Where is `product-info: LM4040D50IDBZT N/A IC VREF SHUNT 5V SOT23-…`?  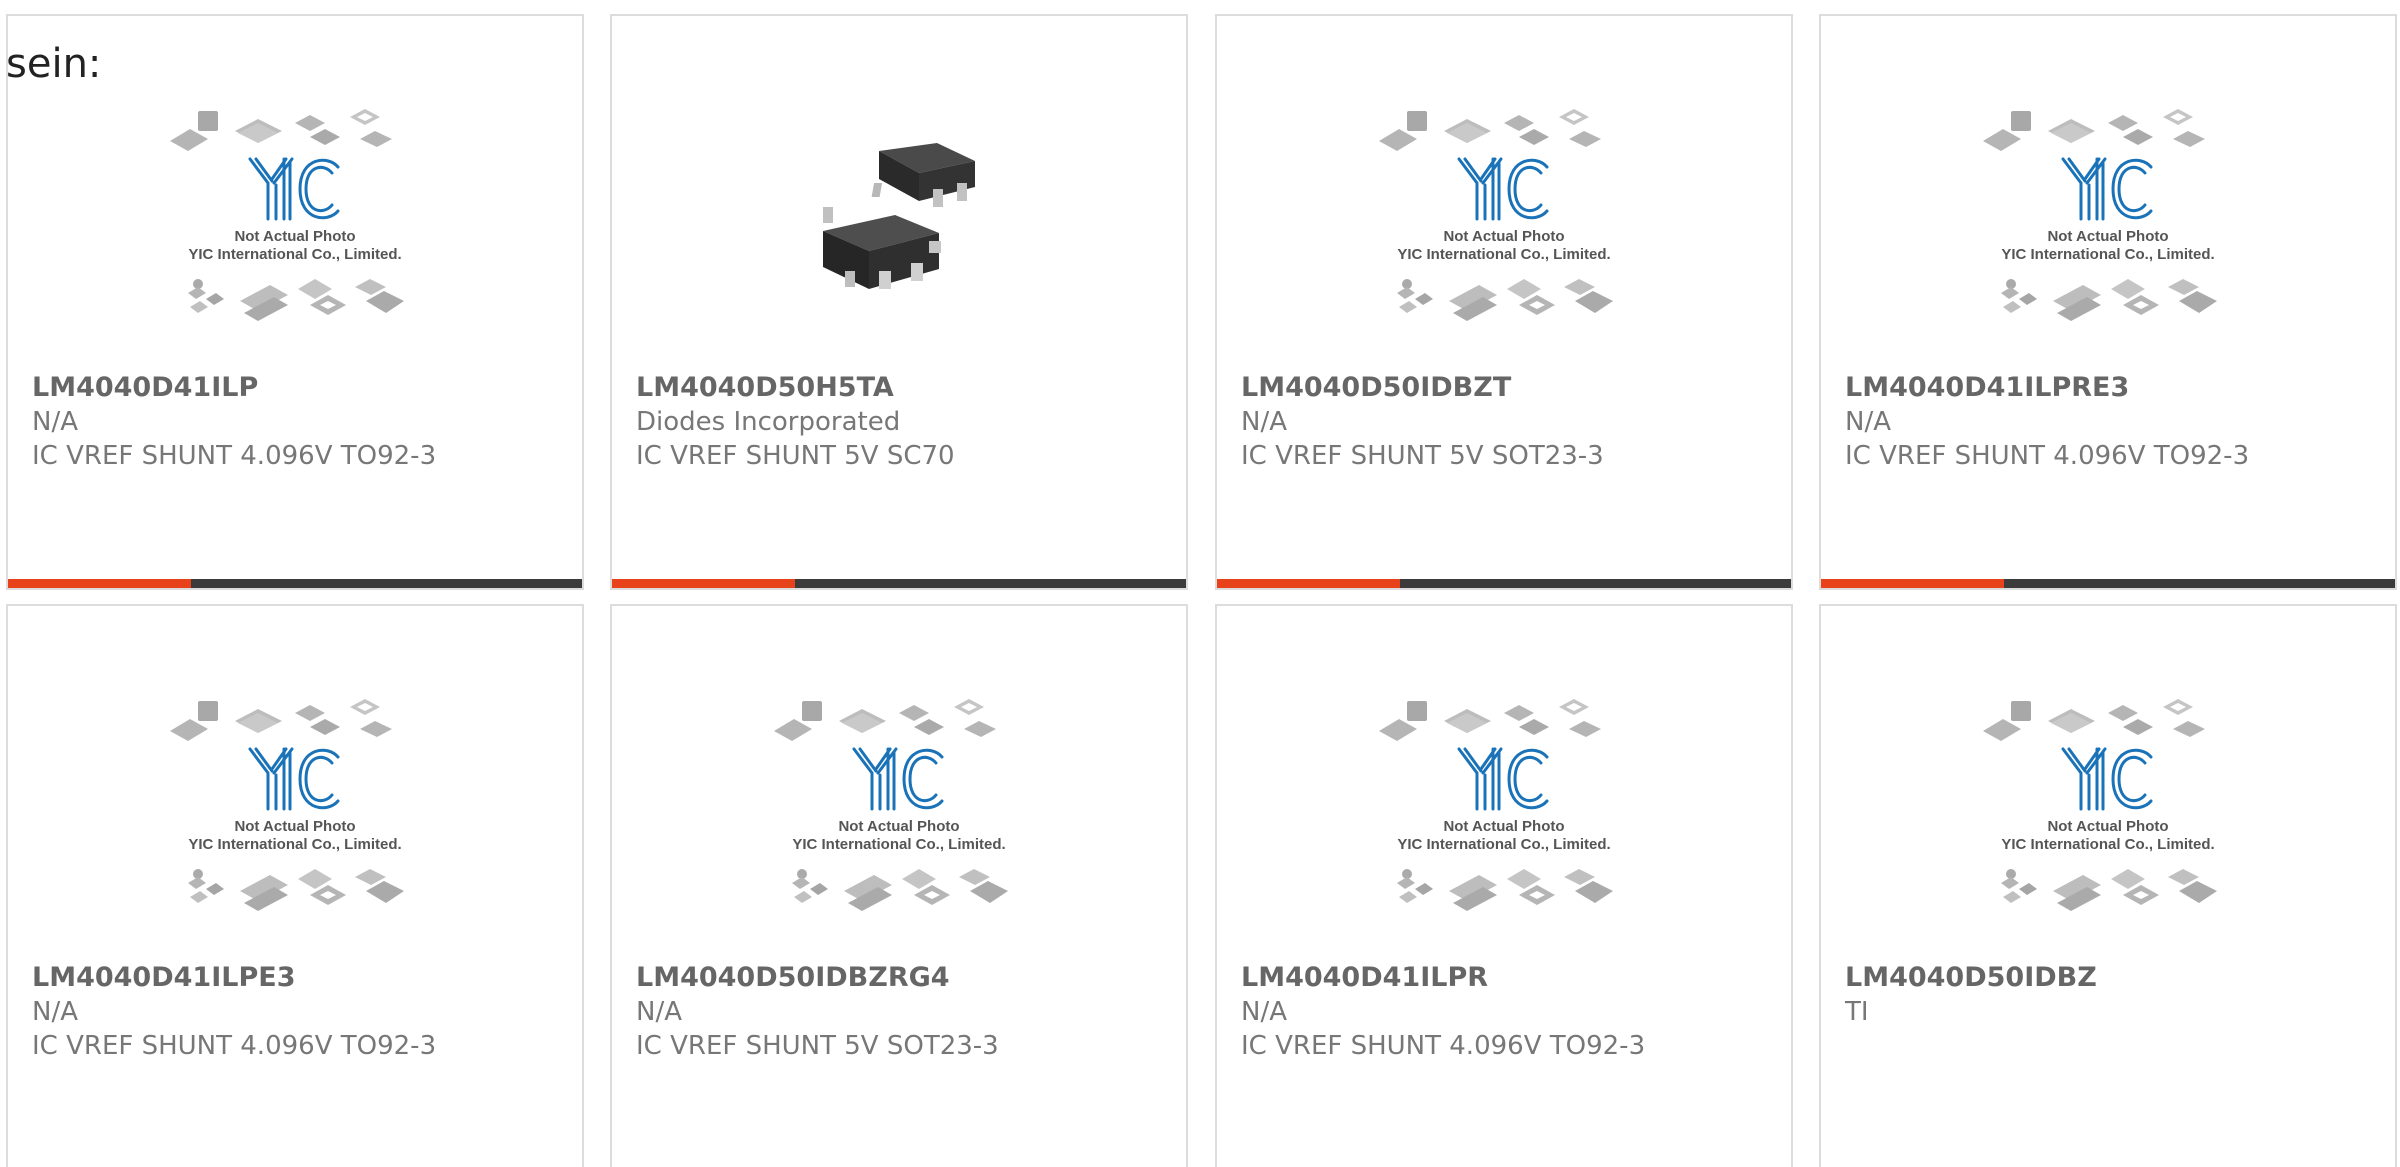 product-info: LM4040D50IDBZT N/A IC VREF SHUNT 5V SOT23-… is located at coordinates (1511, 422).